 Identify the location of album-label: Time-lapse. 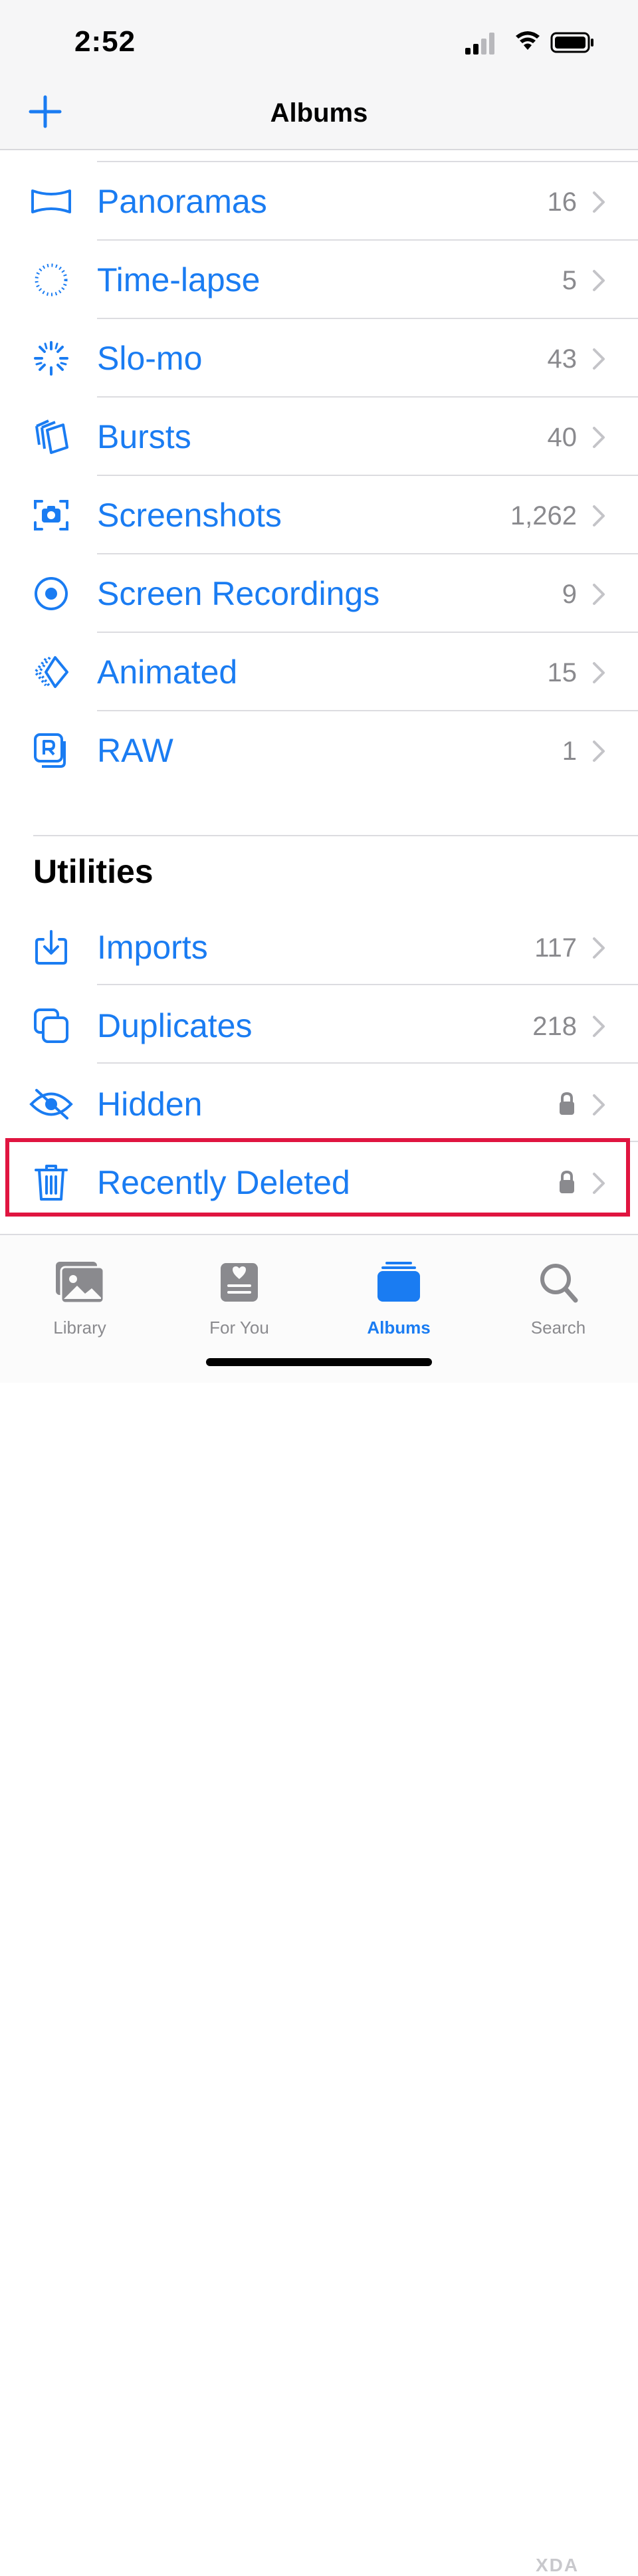
(179, 279).